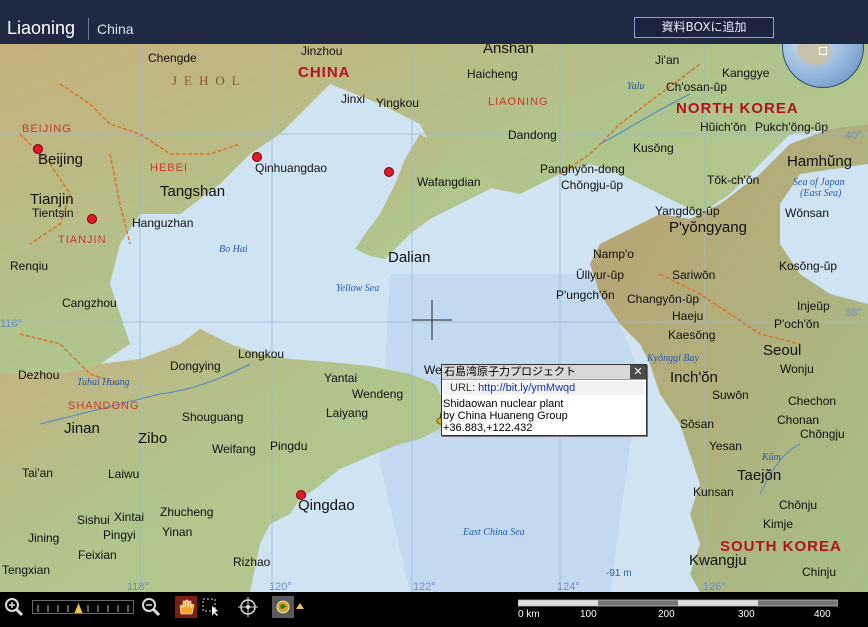  What do you see at coordinates (104, 406) in the screenshot?
I see `region-label: SHANDONG` at bounding box center [104, 406].